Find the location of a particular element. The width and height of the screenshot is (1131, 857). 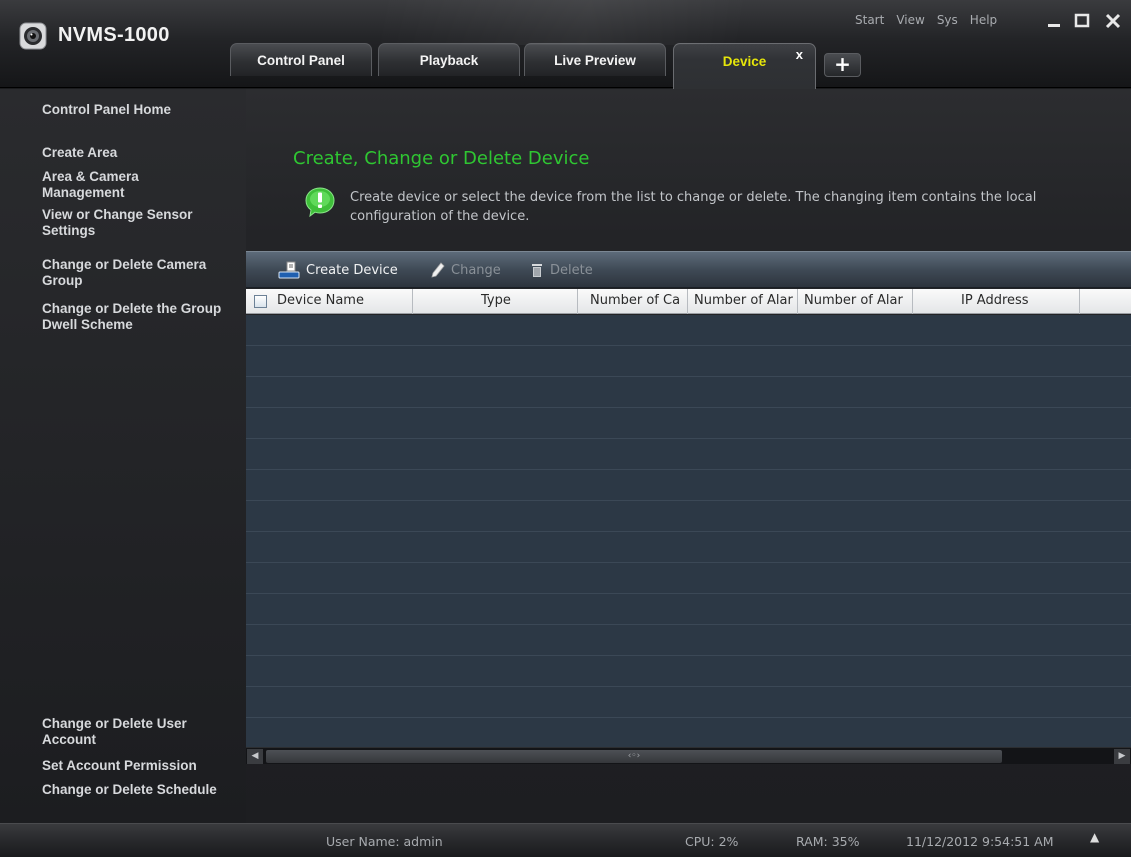

tab-live-preview: Live Preview is located at coordinates (595, 59).